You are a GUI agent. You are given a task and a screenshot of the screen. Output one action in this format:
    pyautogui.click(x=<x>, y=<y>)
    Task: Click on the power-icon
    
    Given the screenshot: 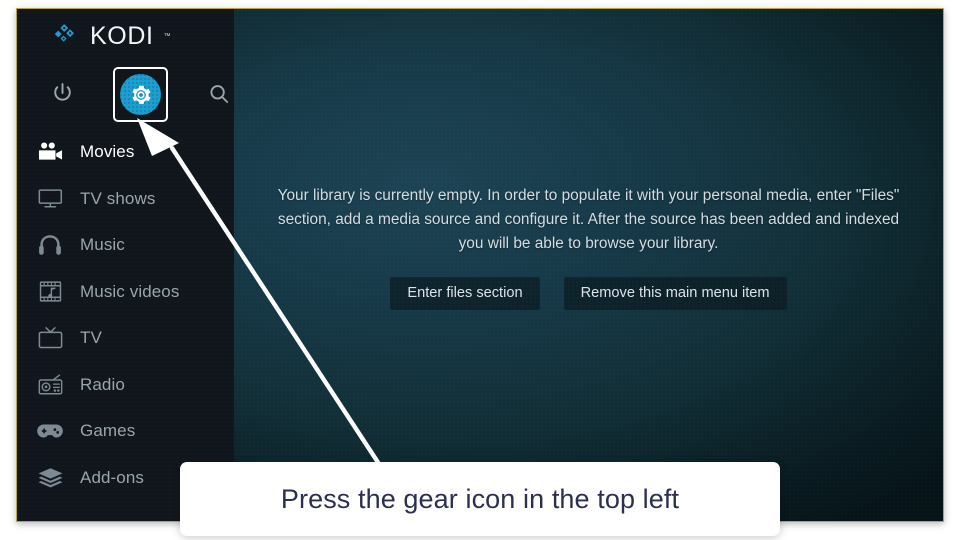 What is the action you would take?
    pyautogui.click(x=62, y=91)
    